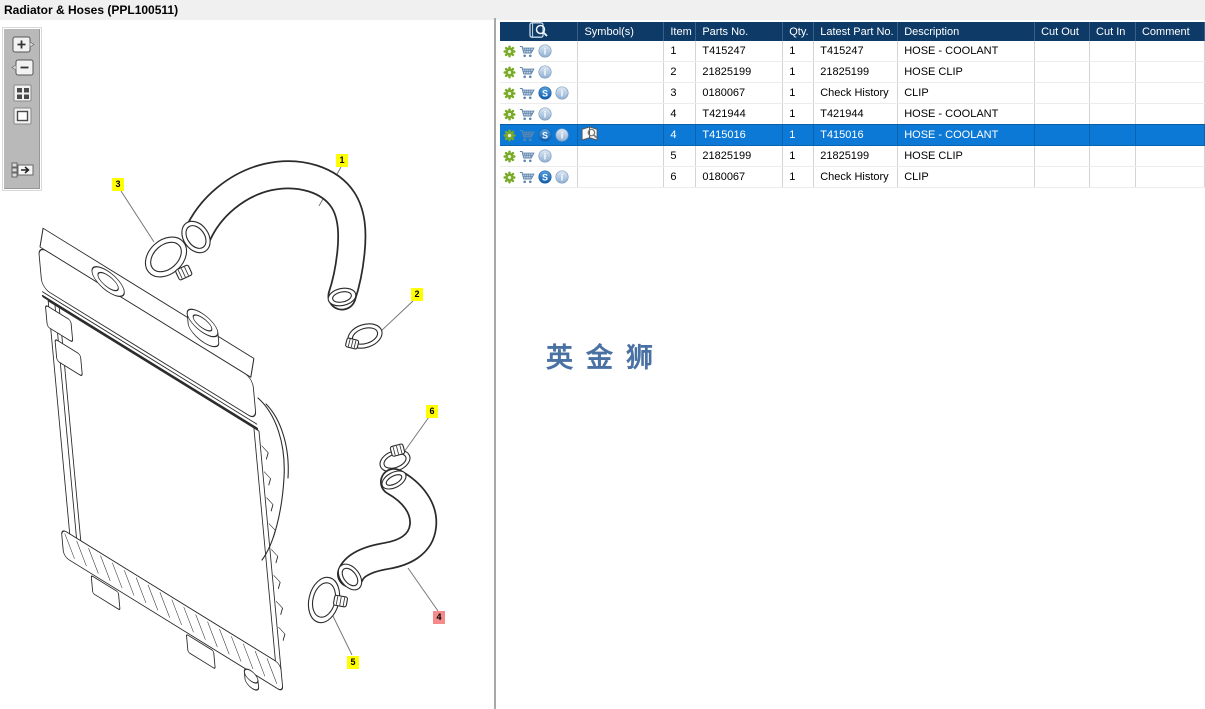 The height and width of the screenshot is (709, 1205). What do you see at coordinates (495, 363) in the screenshot?
I see `pane-divider` at bounding box center [495, 363].